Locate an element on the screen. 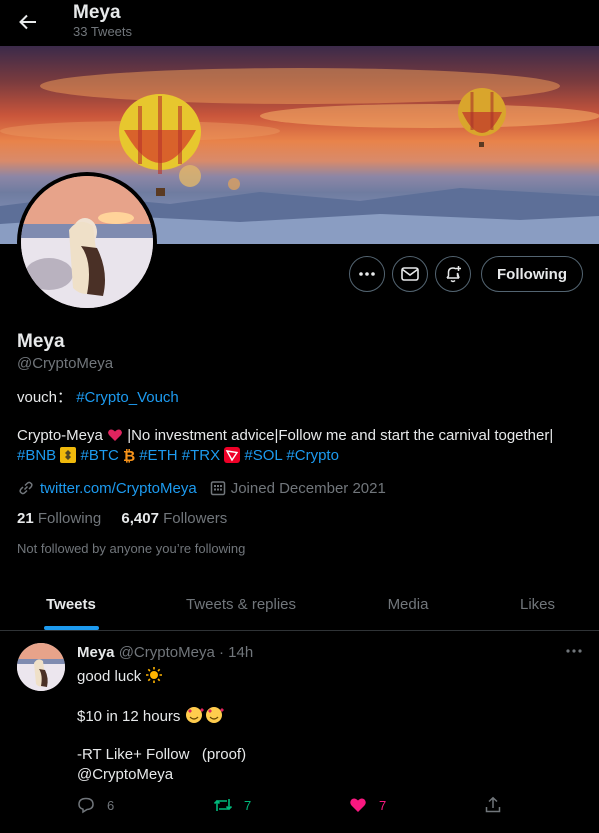 The height and width of the screenshot is (833, 599). heart-icon is located at coordinates (358, 805).